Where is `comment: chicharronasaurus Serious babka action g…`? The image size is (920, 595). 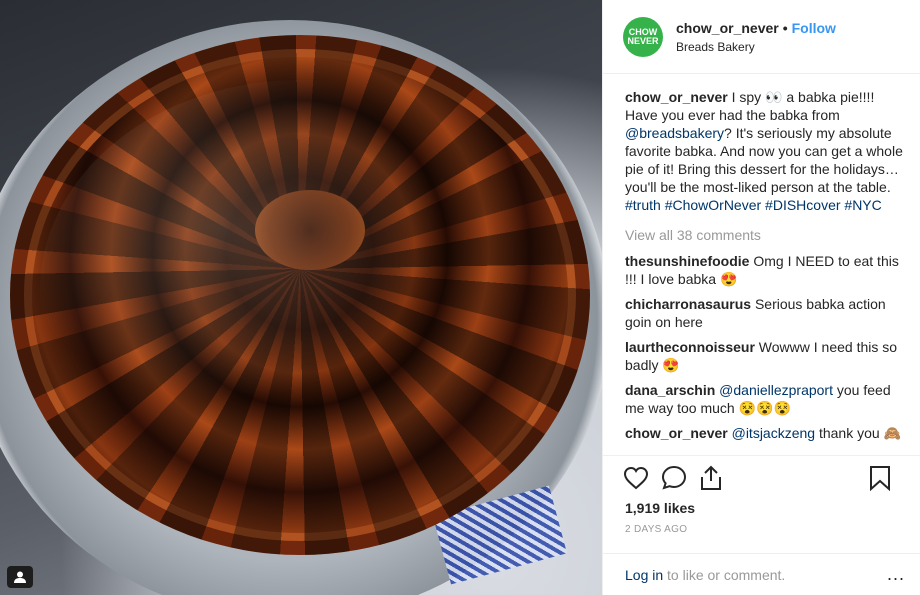
comment: chicharronasaurus Serious babka action g… is located at coordinates (764, 313).